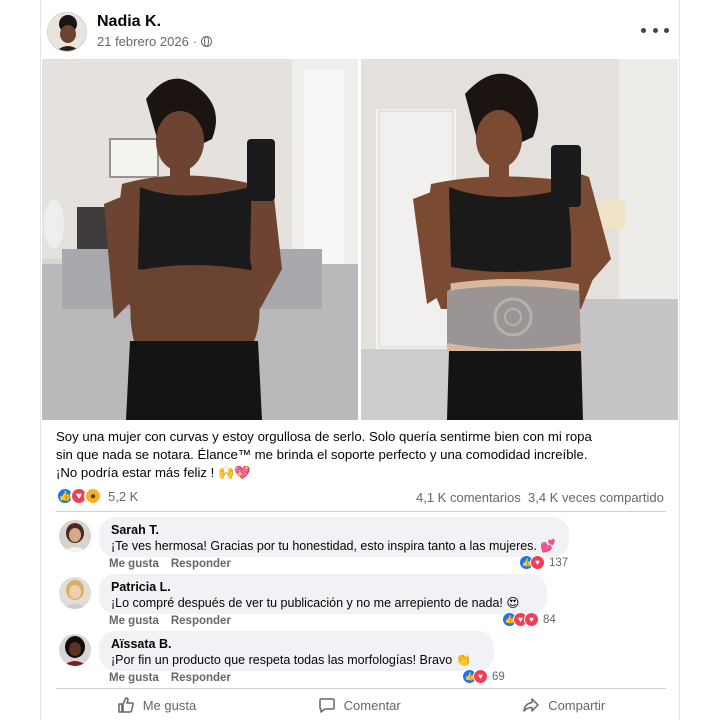 This screenshot has width=720, height=720. What do you see at coordinates (207, 41) in the screenshot?
I see `globe-icon` at bounding box center [207, 41].